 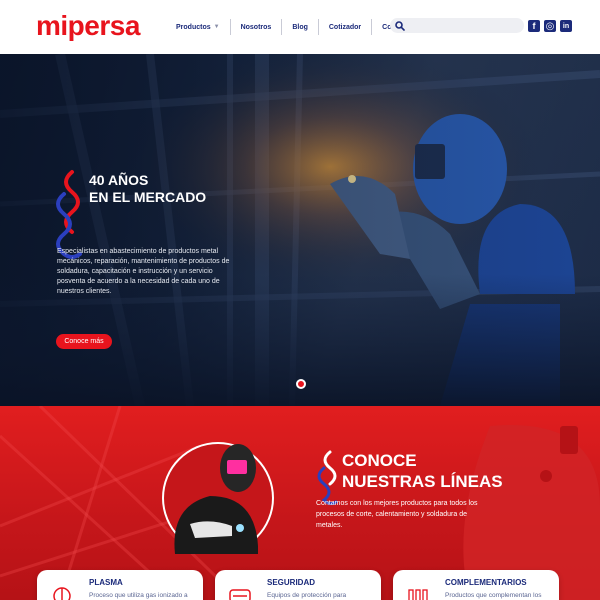 What do you see at coordinates (307, 595) in the screenshot?
I see `card-description: Equipos de protección para` at bounding box center [307, 595].